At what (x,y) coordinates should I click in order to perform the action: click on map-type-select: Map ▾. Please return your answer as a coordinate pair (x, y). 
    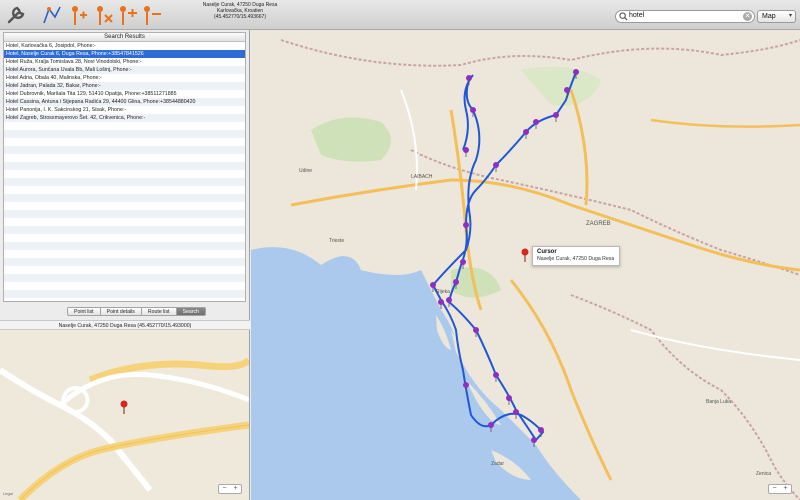
    Looking at the image, I should click on (776, 16).